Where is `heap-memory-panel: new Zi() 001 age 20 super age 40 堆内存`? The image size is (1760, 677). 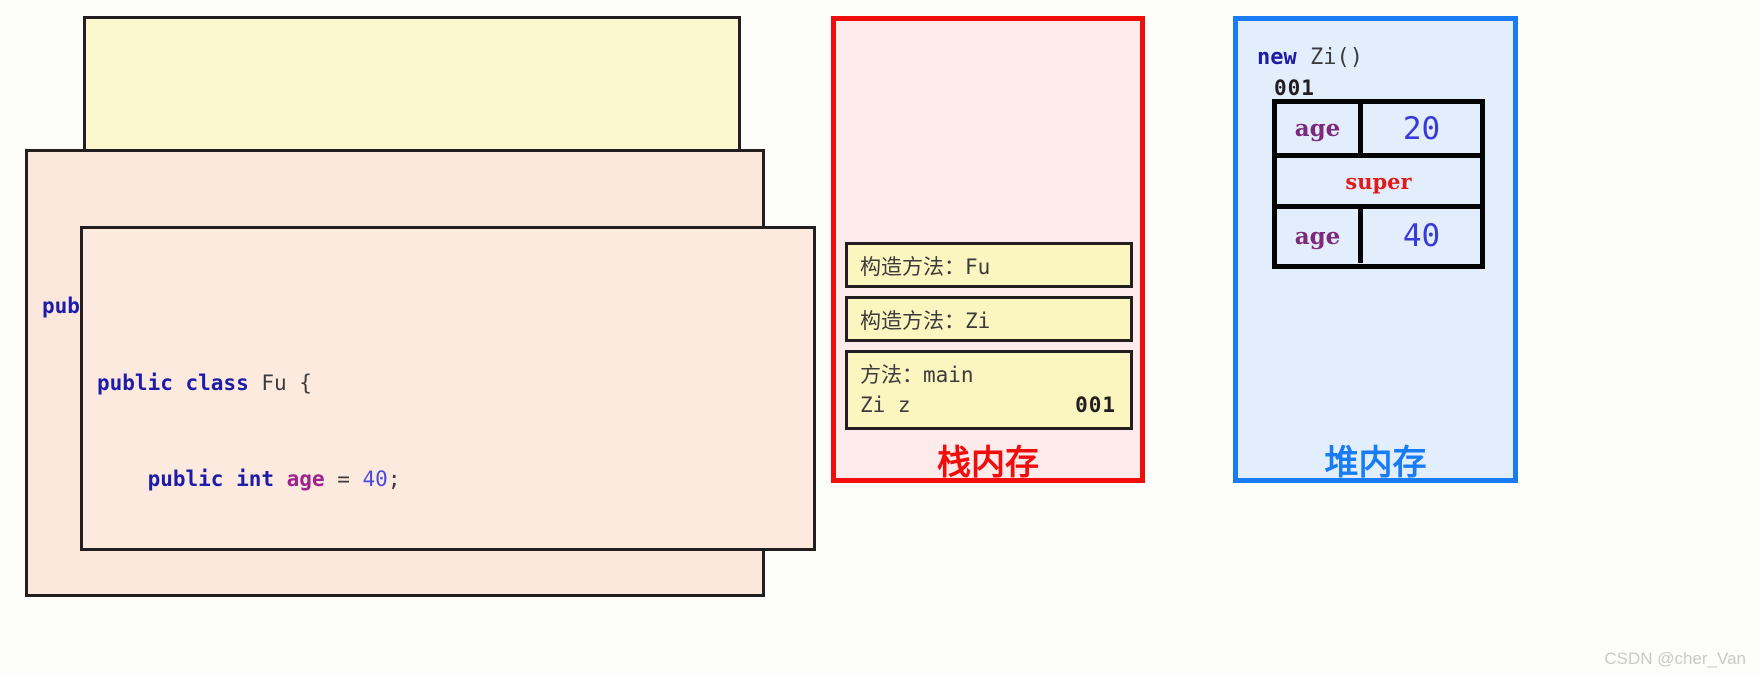
heap-memory-panel: new Zi() 001 age 20 super age 40 堆内存 is located at coordinates (1375, 249).